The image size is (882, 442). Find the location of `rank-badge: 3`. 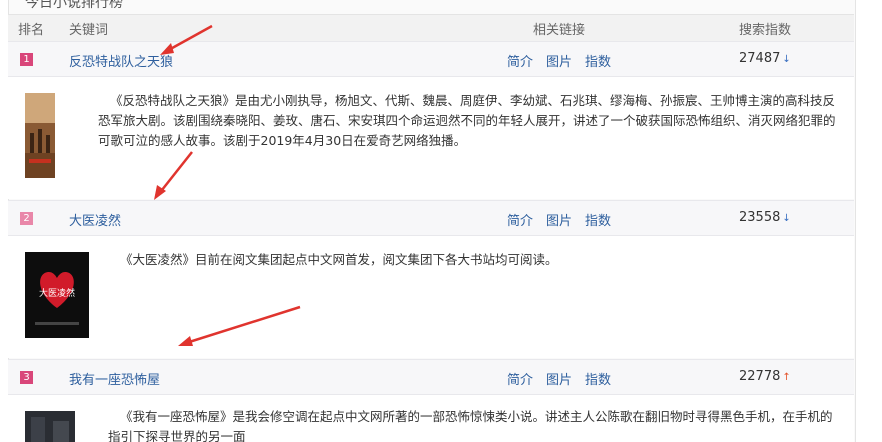

rank-badge: 3 is located at coordinates (26, 377).